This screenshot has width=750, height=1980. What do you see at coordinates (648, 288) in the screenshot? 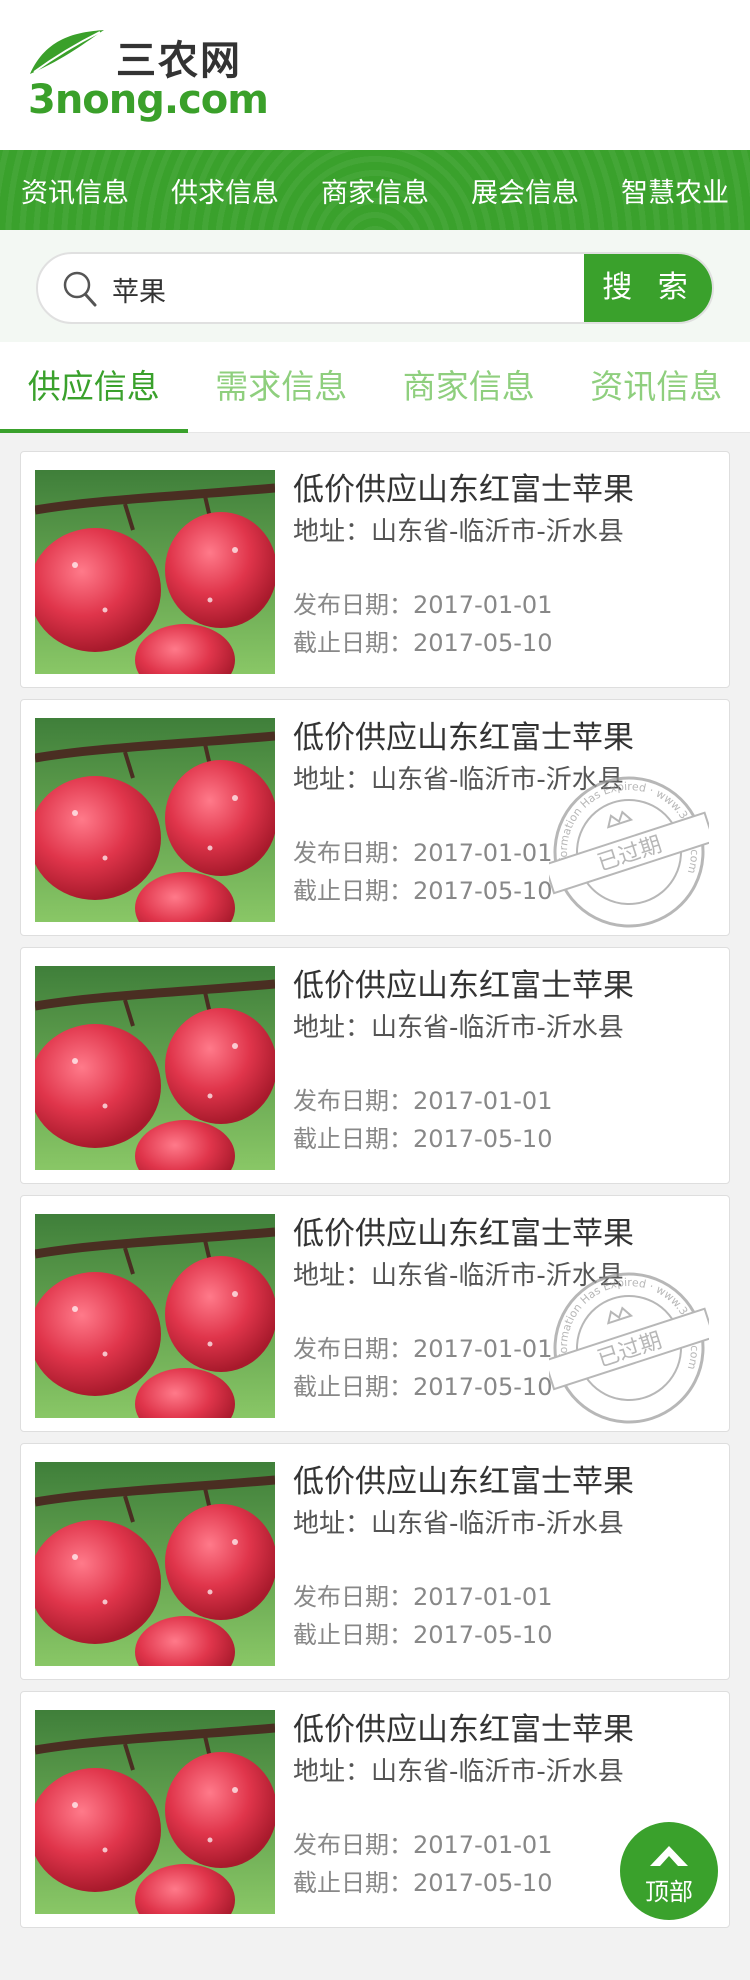
I see `search-button: 搜 索` at bounding box center [648, 288].